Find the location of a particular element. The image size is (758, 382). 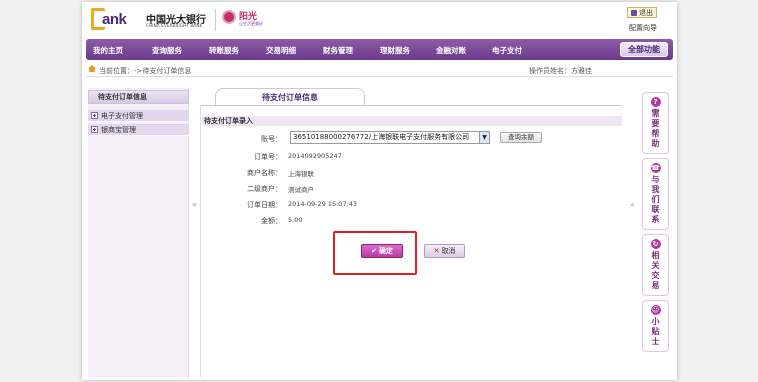

sidebar-item-label: 银商宝管理 is located at coordinates (118, 129).